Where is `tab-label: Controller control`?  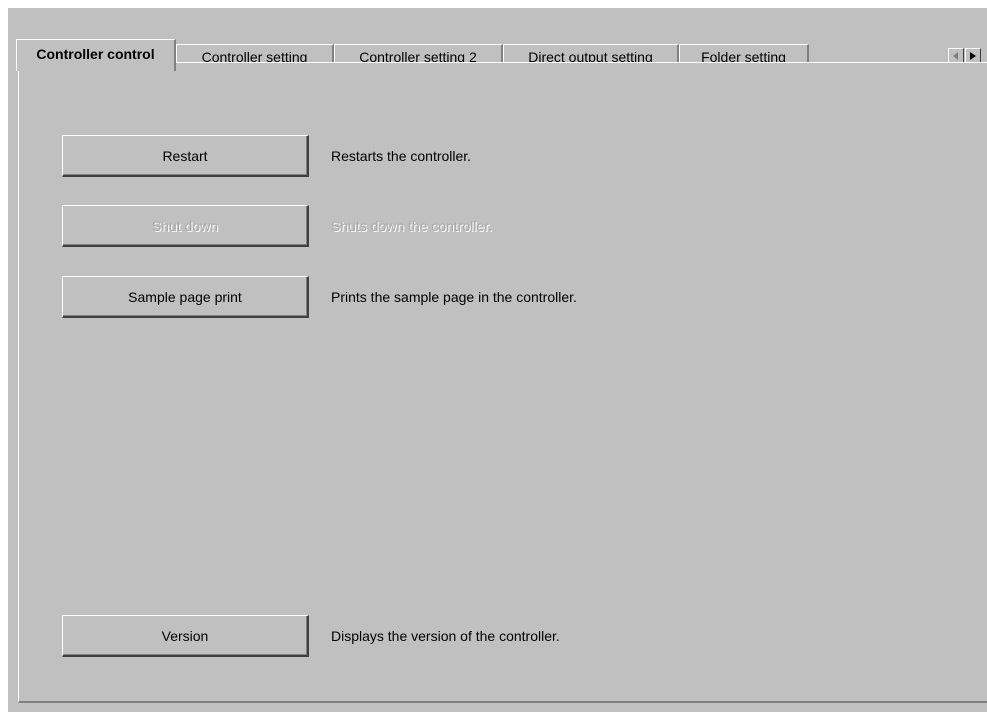
tab-label: Controller control is located at coordinates (95, 54).